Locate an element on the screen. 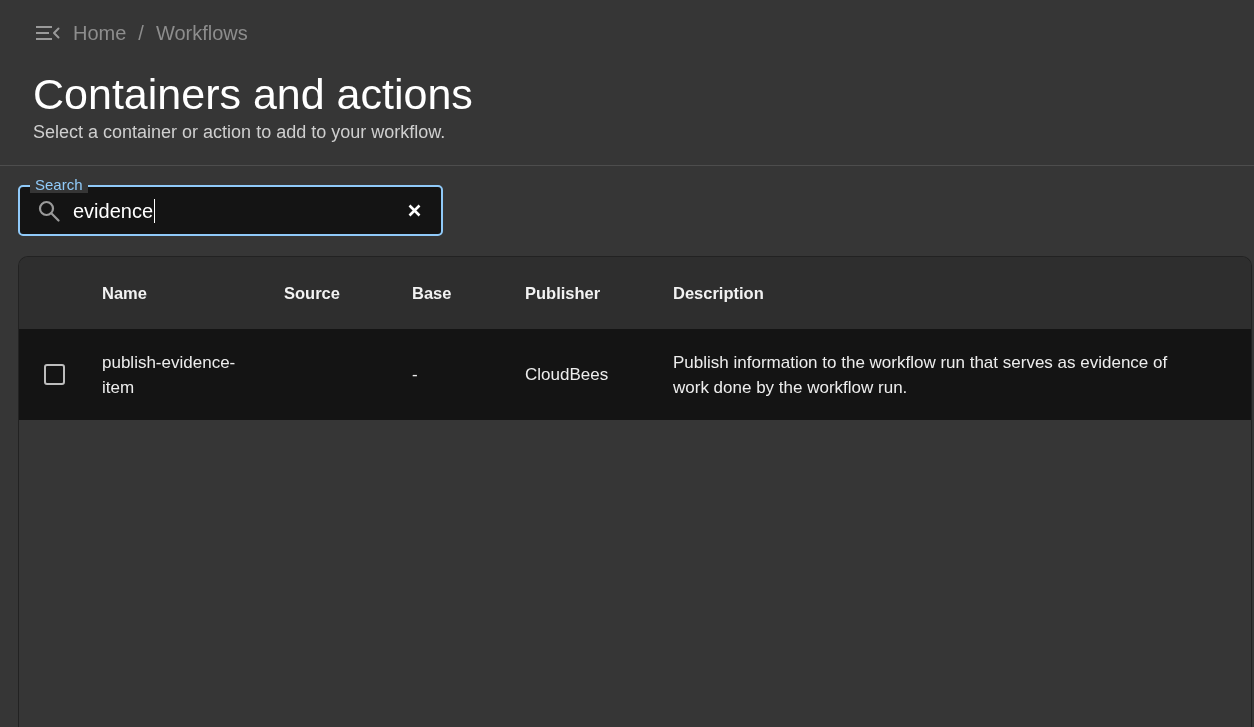  breadcrumb-link: Home is located at coordinates (100, 33).